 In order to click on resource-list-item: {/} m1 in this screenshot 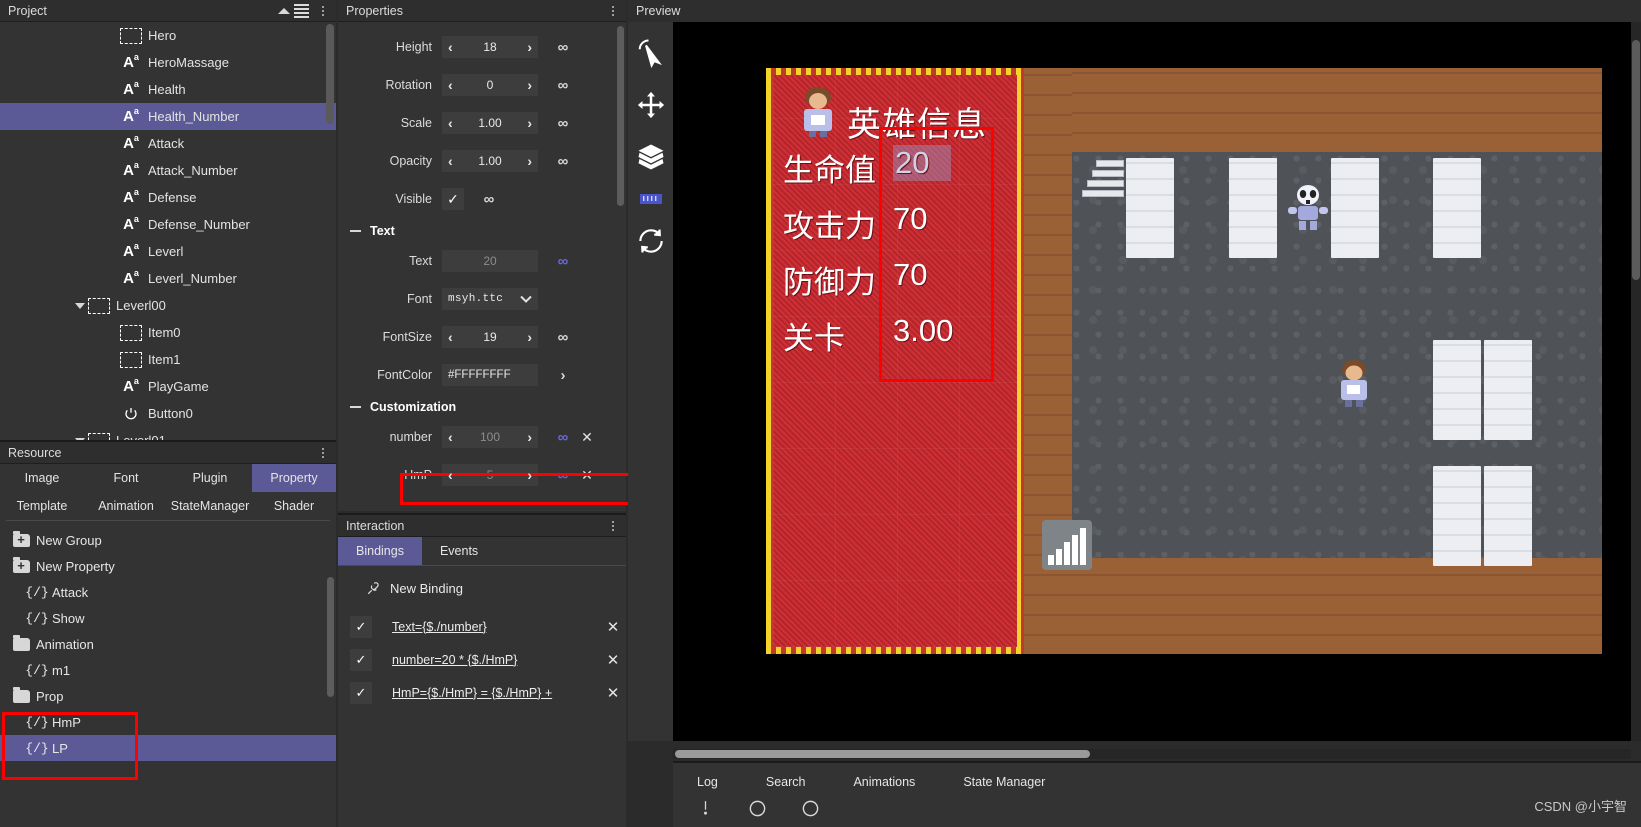, I will do `click(168, 670)`.